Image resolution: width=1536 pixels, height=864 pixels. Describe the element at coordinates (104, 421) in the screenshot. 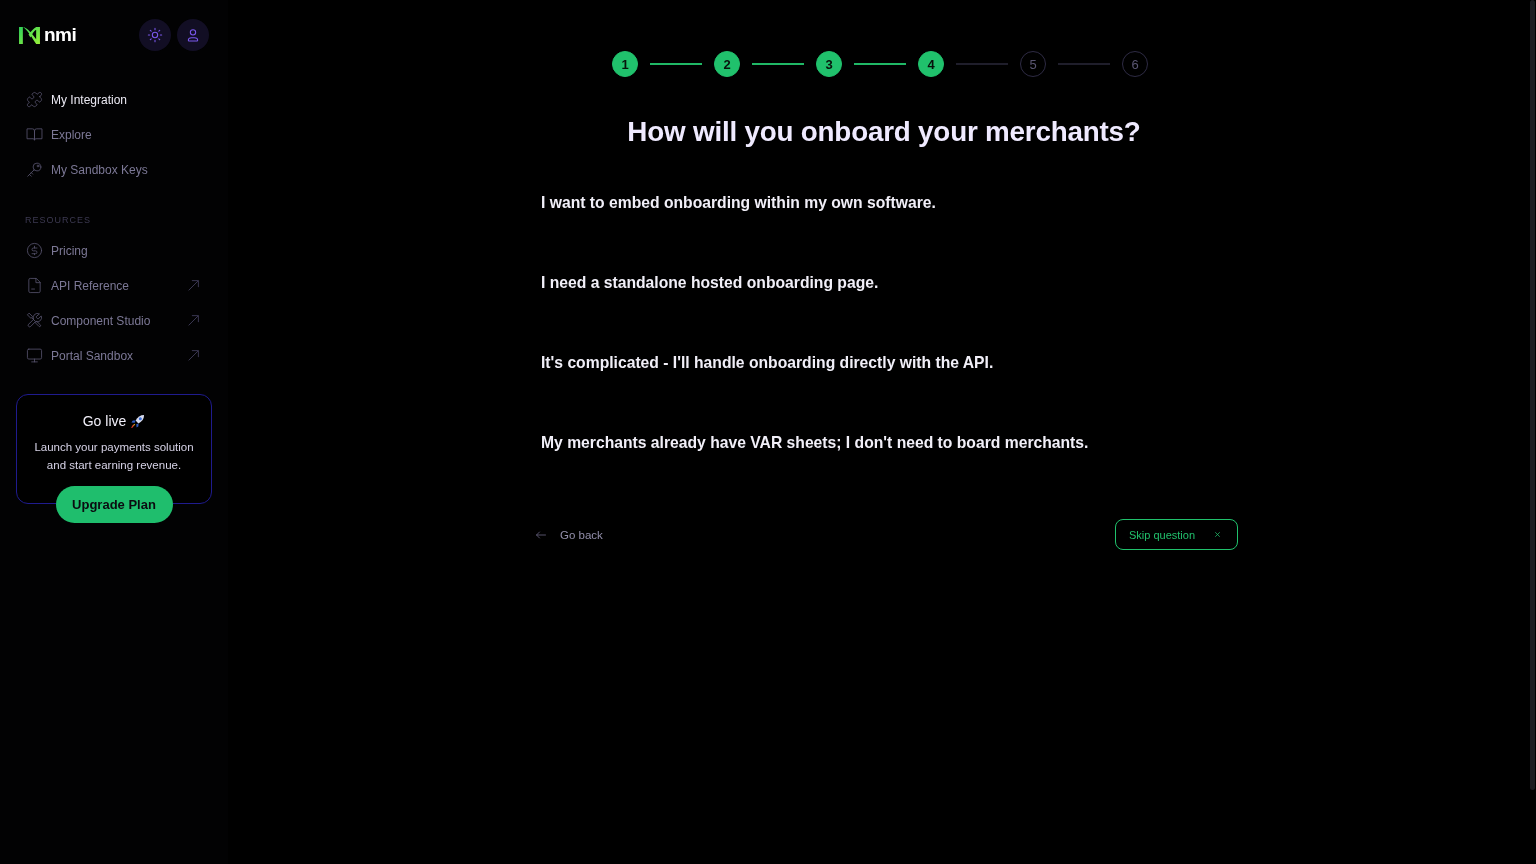

I see `promo-title: Go live` at that location.